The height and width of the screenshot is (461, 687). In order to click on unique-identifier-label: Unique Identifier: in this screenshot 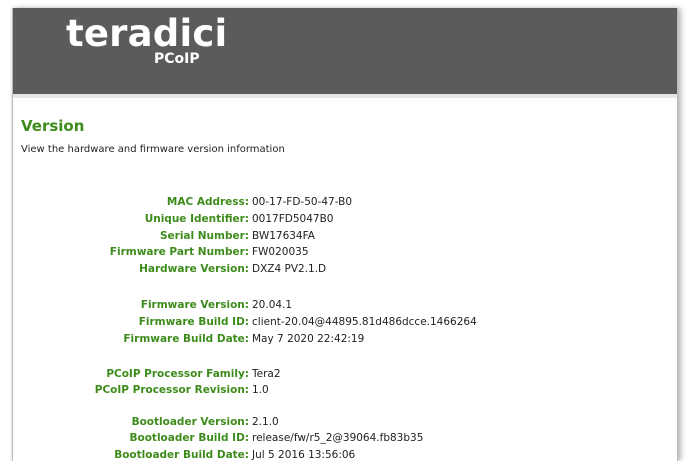, I will do `click(196, 219)`.